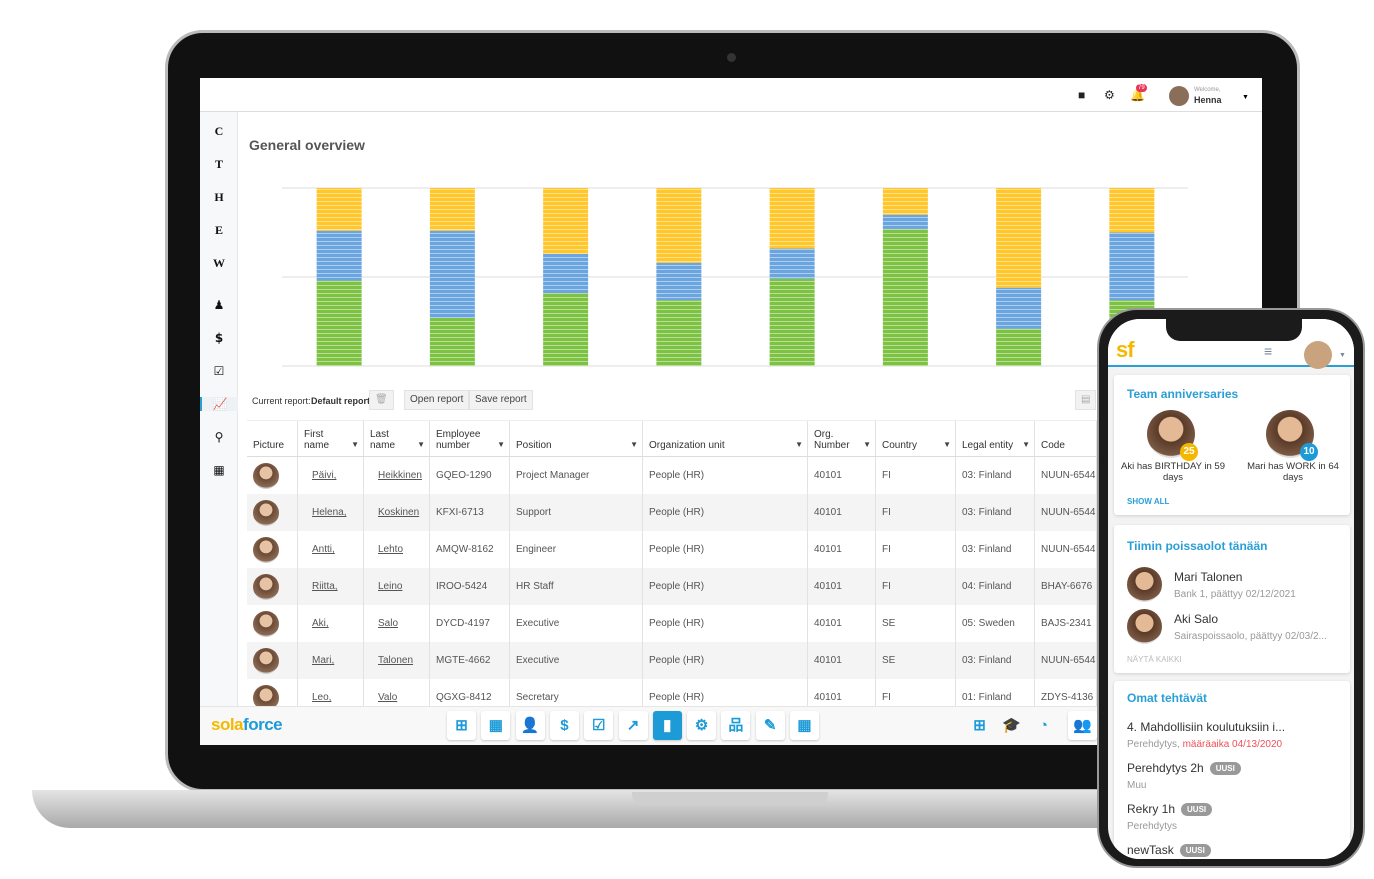  I want to click on table-cell: IROO-5424, so click(470, 586).